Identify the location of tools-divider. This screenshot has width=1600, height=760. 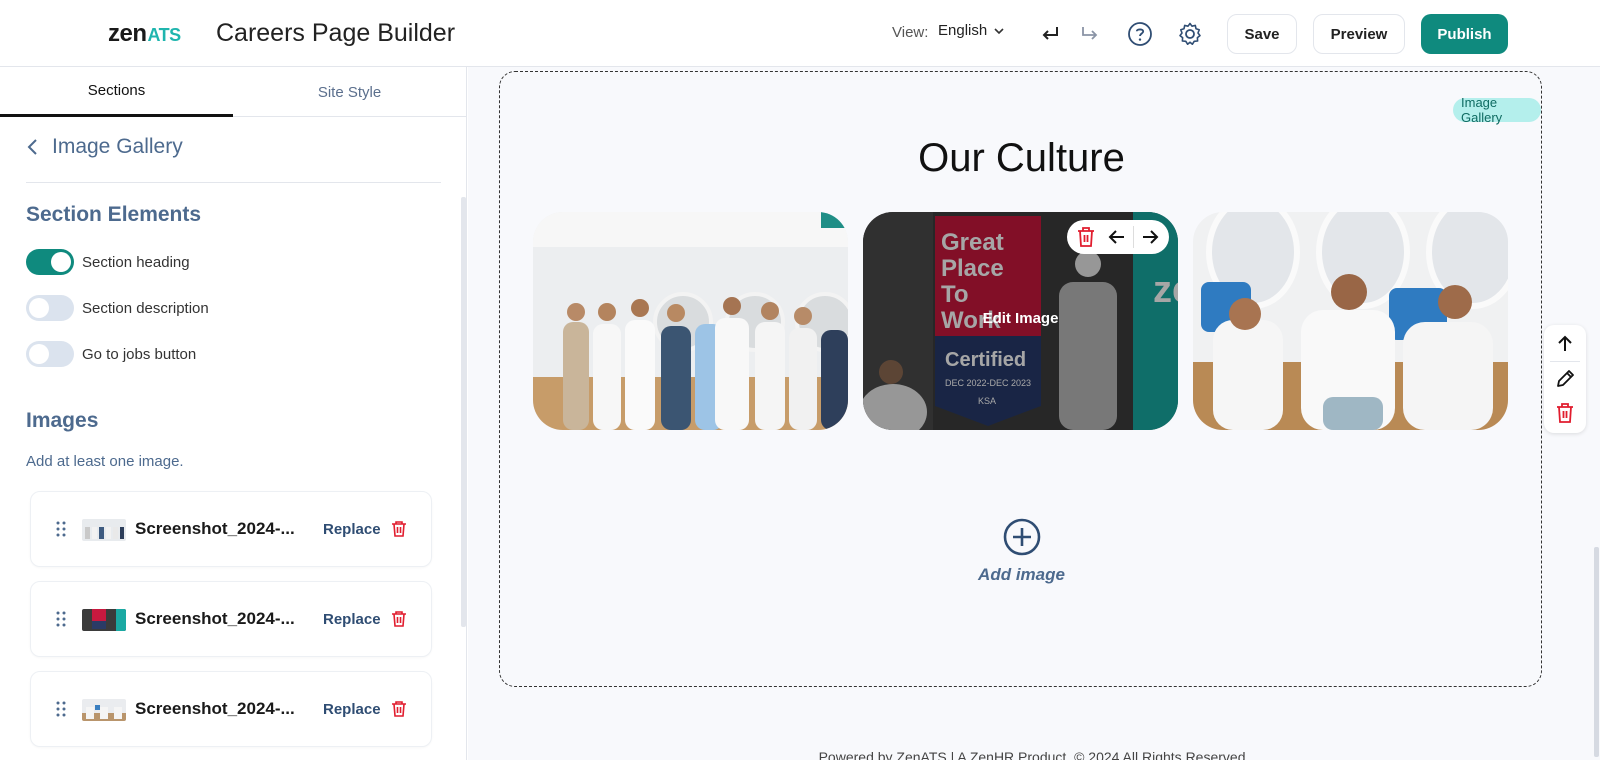
(1565, 361).